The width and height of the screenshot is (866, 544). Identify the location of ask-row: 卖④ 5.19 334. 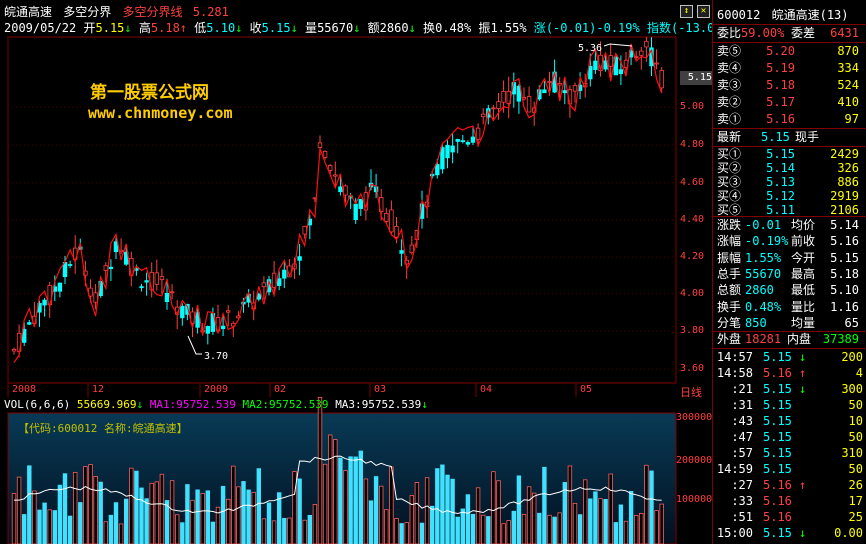
(790, 68).